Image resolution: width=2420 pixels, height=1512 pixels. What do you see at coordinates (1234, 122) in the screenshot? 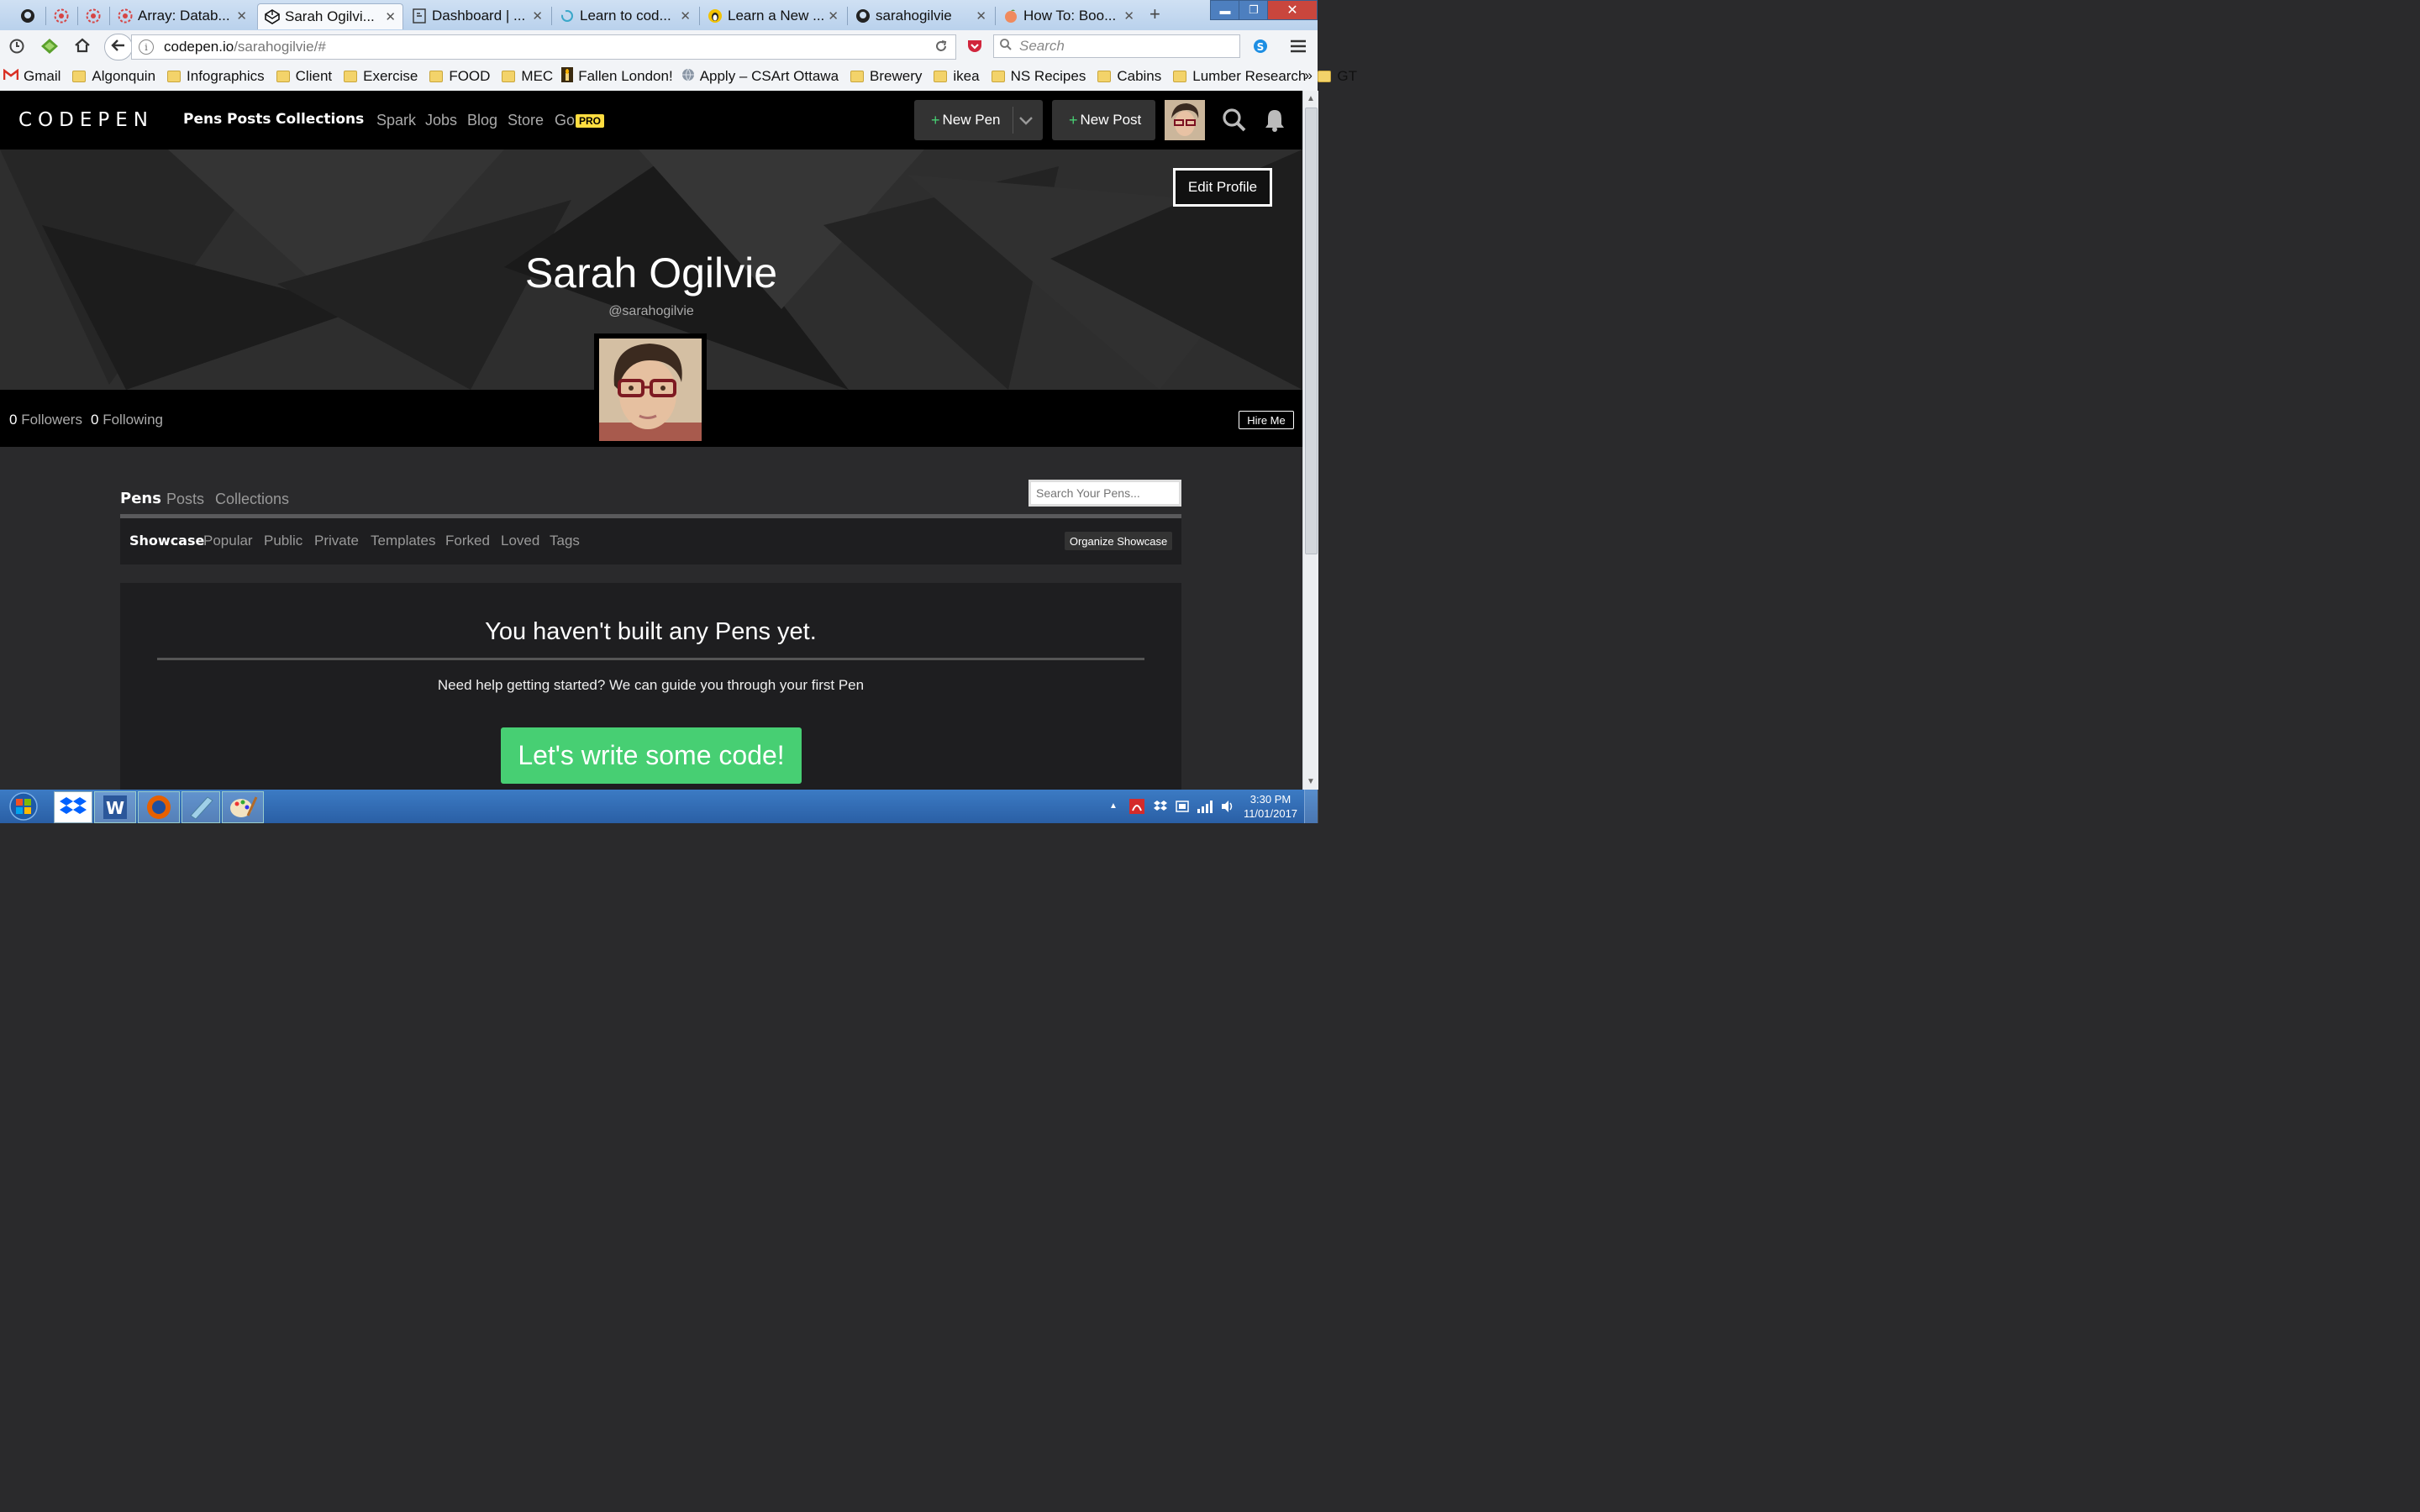
I see `search-icon` at bounding box center [1234, 122].